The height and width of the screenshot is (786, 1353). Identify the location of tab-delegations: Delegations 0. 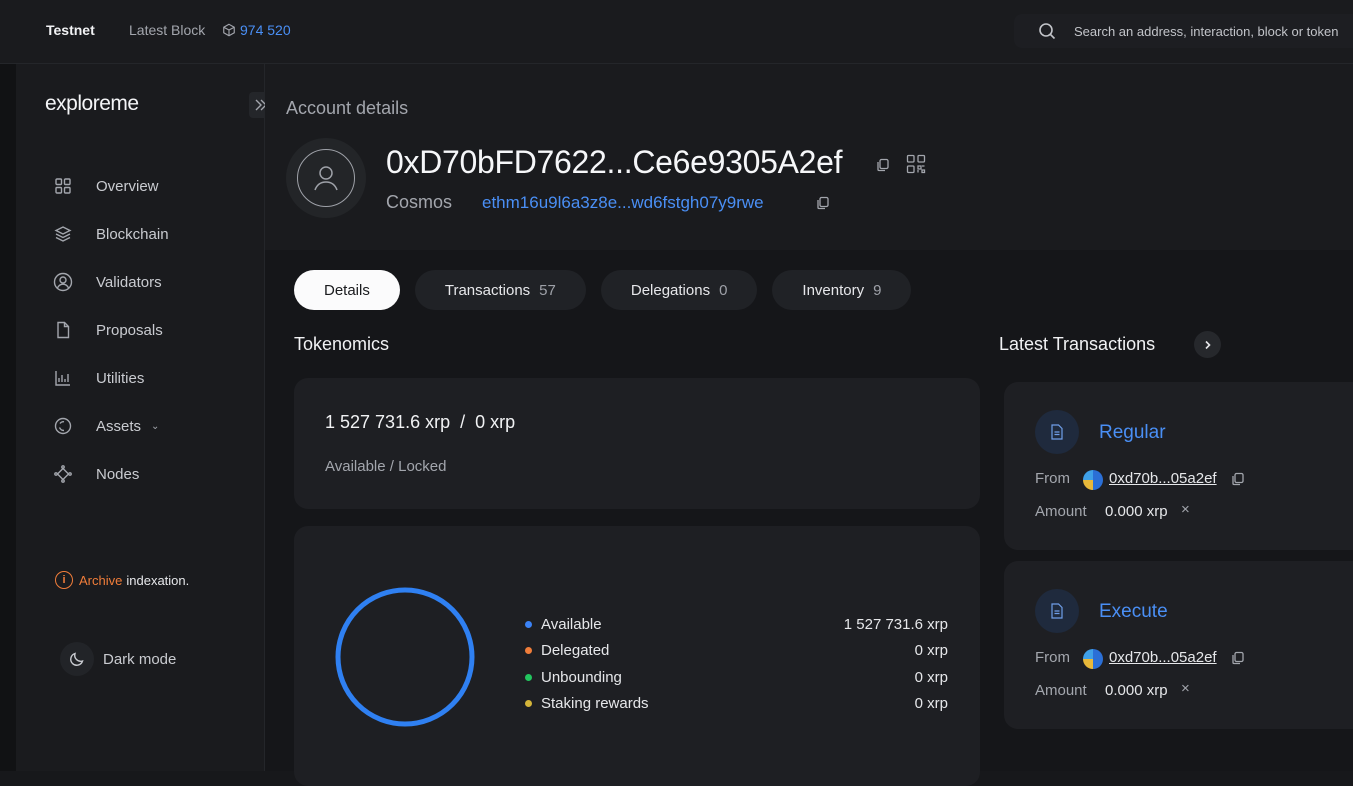
(679, 290).